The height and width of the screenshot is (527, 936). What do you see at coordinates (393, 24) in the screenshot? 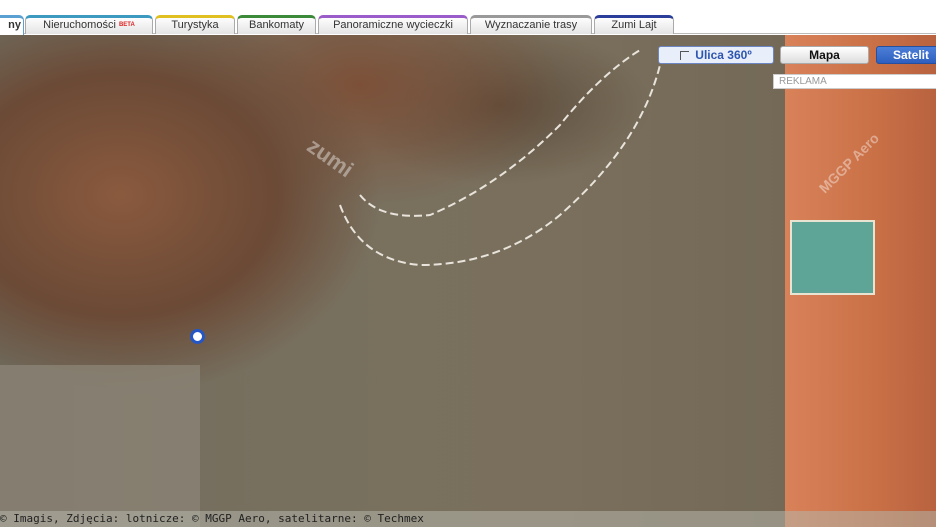
I see `tab-panoramiczne-wycieczki: Panoramiczne wycieczki` at bounding box center [393, 24].